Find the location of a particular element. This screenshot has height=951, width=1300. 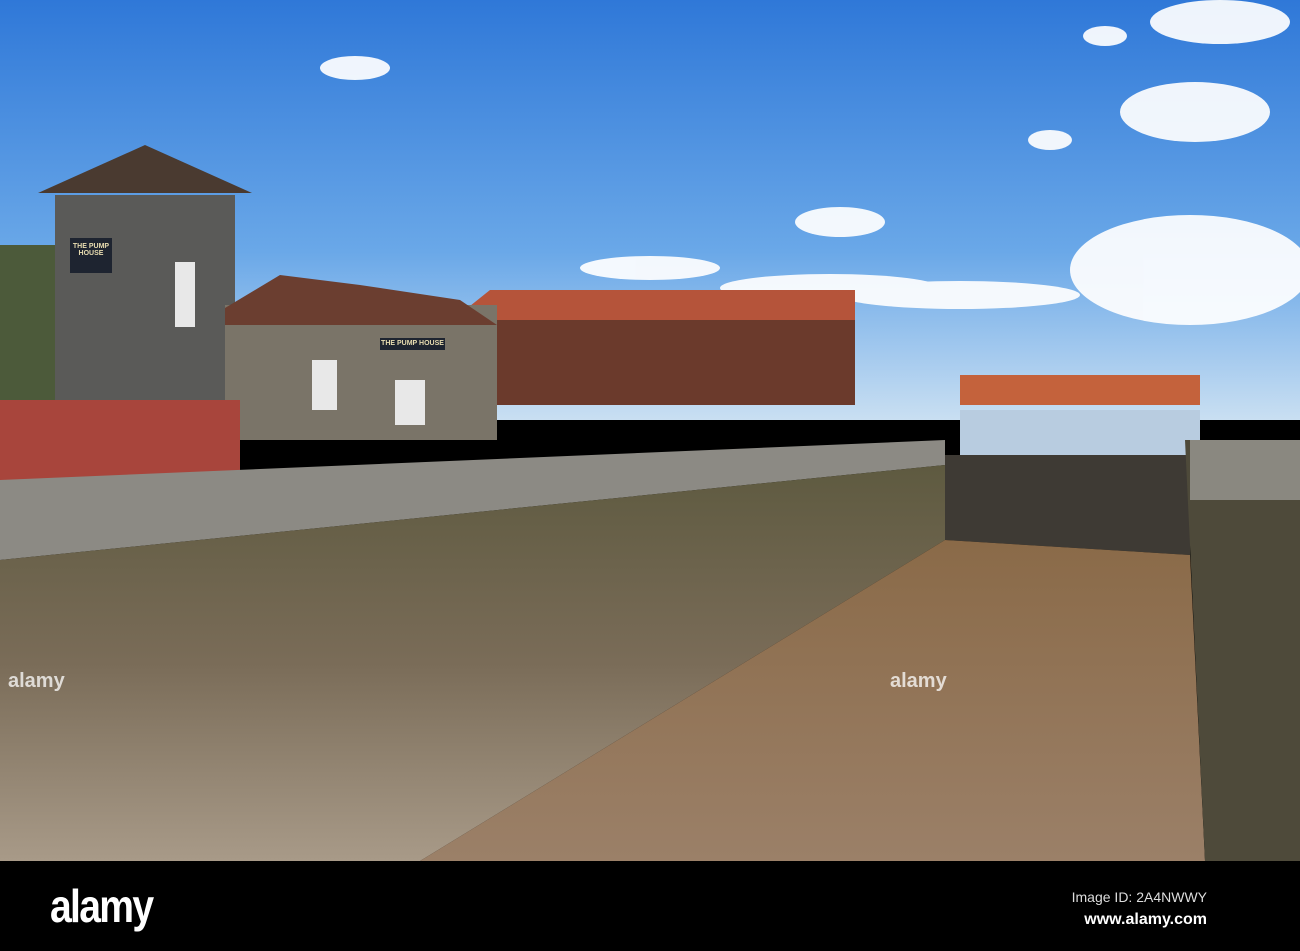

pump-house-tower is located at coordinates (145, 277).